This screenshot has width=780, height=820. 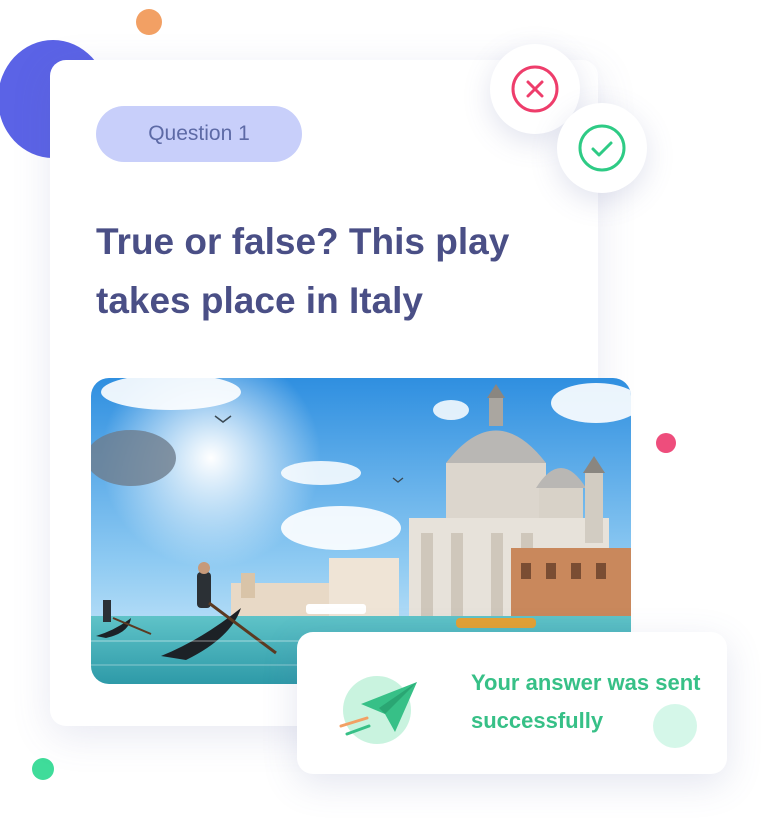 I want to click on decorative-green-dot, so click(x=43, y=769).